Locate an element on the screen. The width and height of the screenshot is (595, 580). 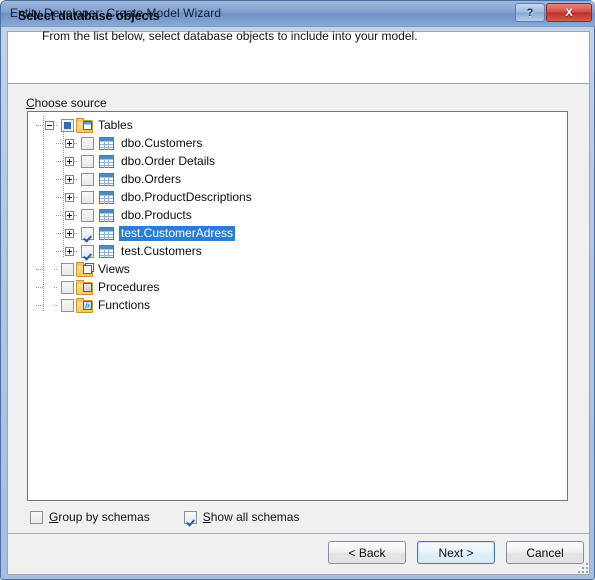
tree-node: Views is located at coordinates (297, 269).